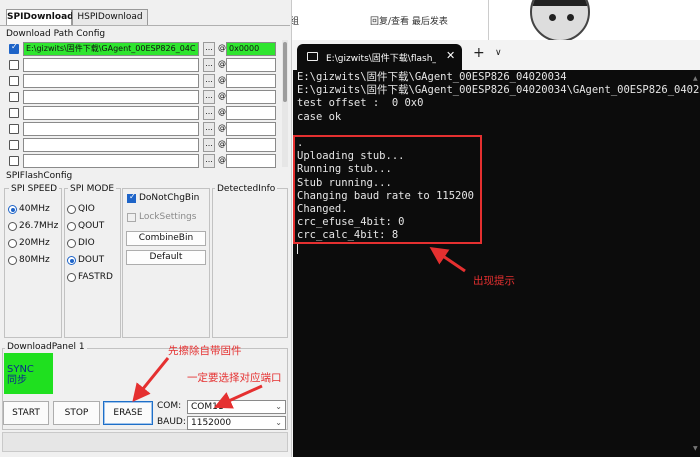 Image resolution: width=700 pixels, height=457 pixels. I want to click on output-arrow, so click(447, 259).